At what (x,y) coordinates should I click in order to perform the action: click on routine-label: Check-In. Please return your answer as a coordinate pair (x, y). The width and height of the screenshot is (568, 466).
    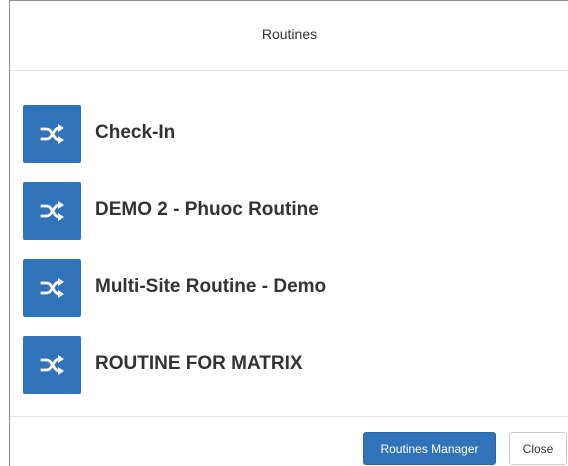
    Looking at the image, I should click on (135, 133).